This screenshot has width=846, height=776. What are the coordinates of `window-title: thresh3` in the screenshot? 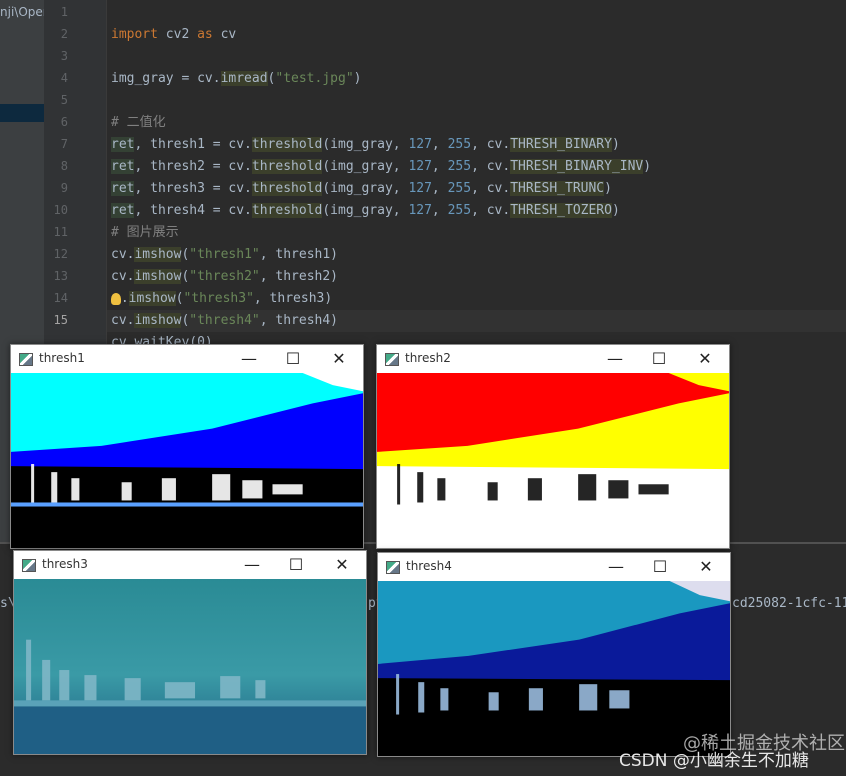 It's located at (65, 564).